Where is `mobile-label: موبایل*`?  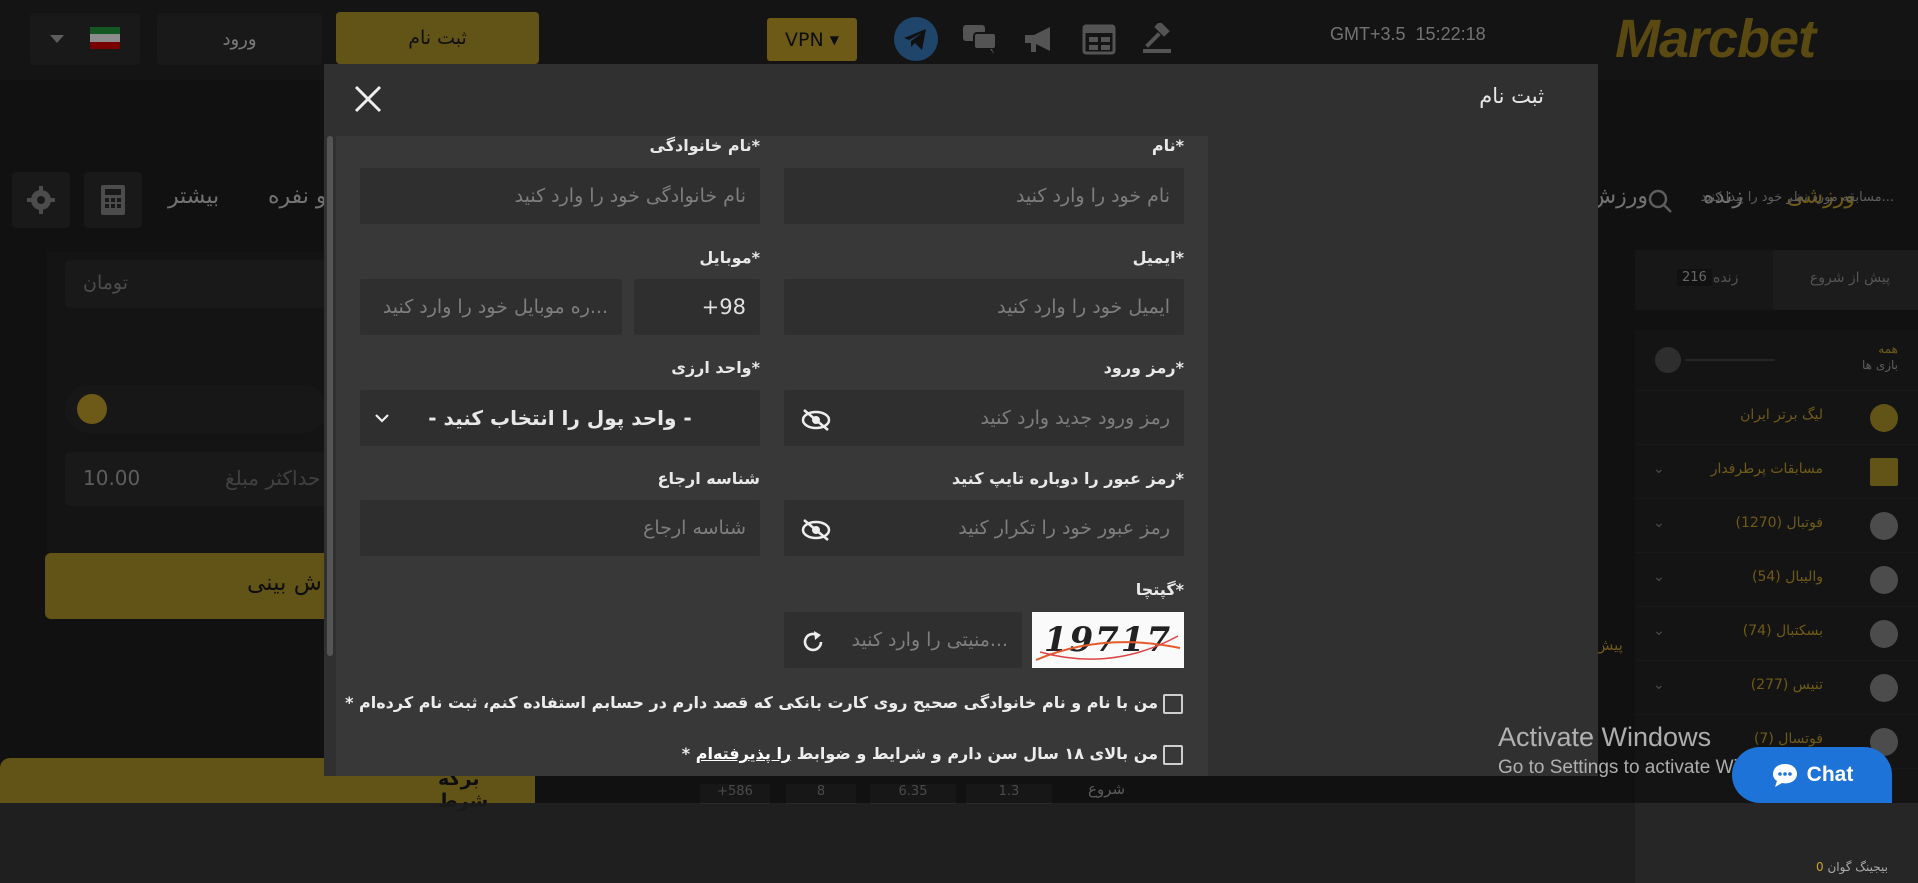 mobile-label: موبایل* is located at coordinates (729, 257).